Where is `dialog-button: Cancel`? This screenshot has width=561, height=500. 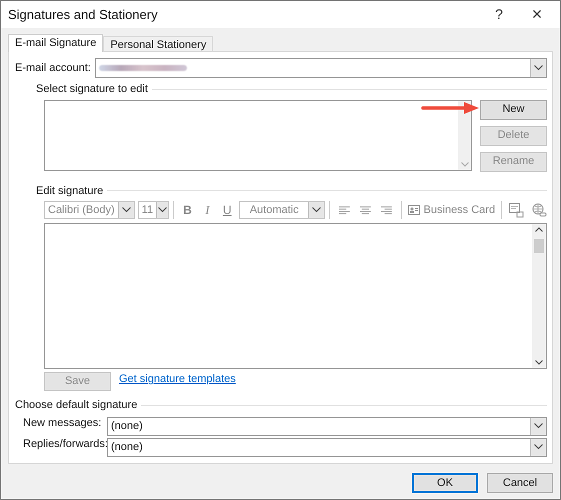
dialog-button: Cancel is located at coordinates (520, 483).